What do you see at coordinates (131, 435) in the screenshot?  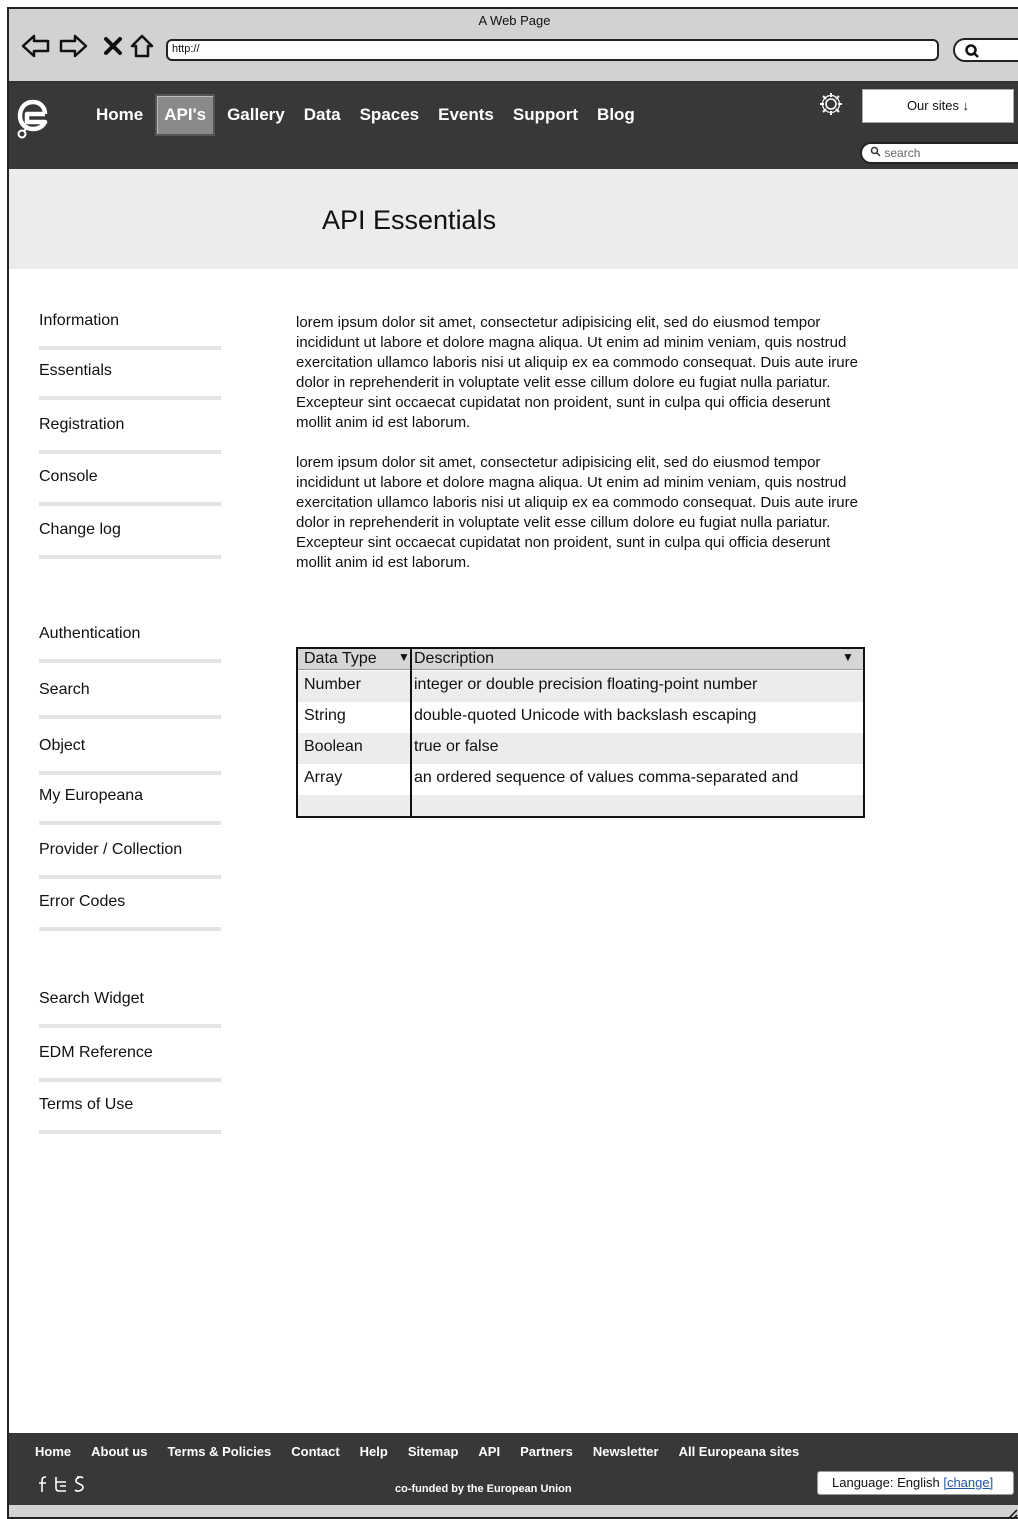 I see `sidebar-item-registration: Registration` at bounding box center [131, 435].